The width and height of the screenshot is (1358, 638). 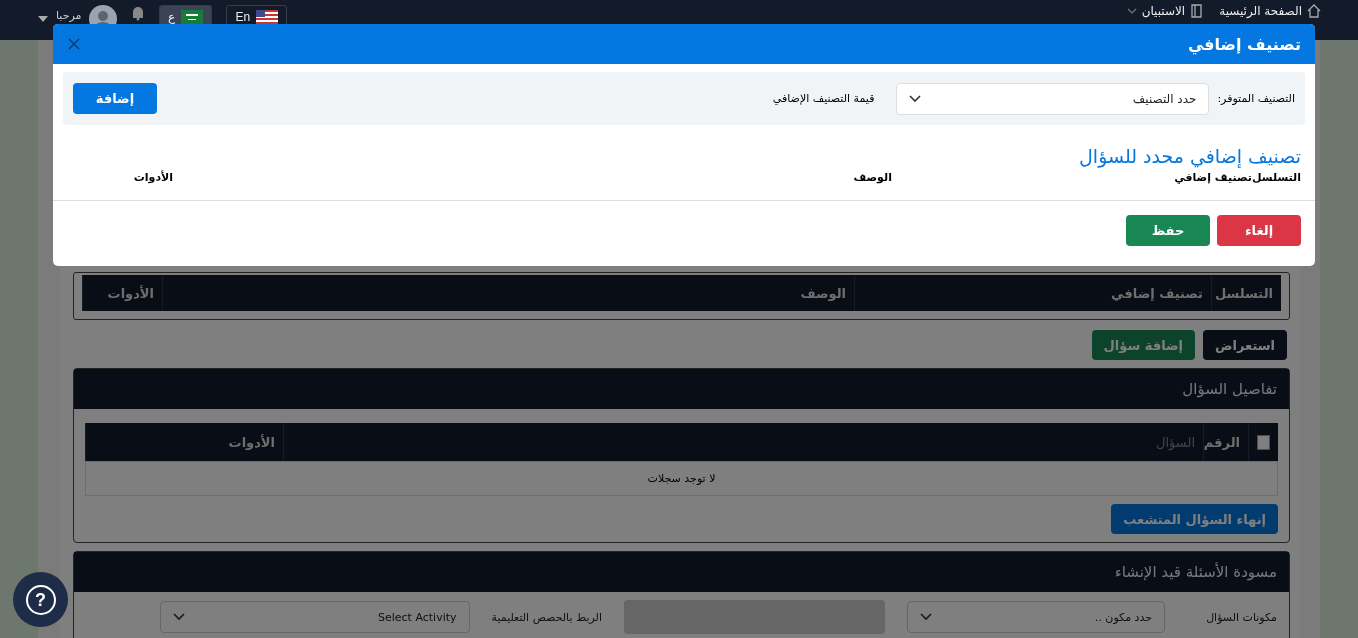 What do you see at coordinates (681, 389) in the screenshot?
I see `card-title: تفاصيل السؤال` at bounding box center [681, 389].